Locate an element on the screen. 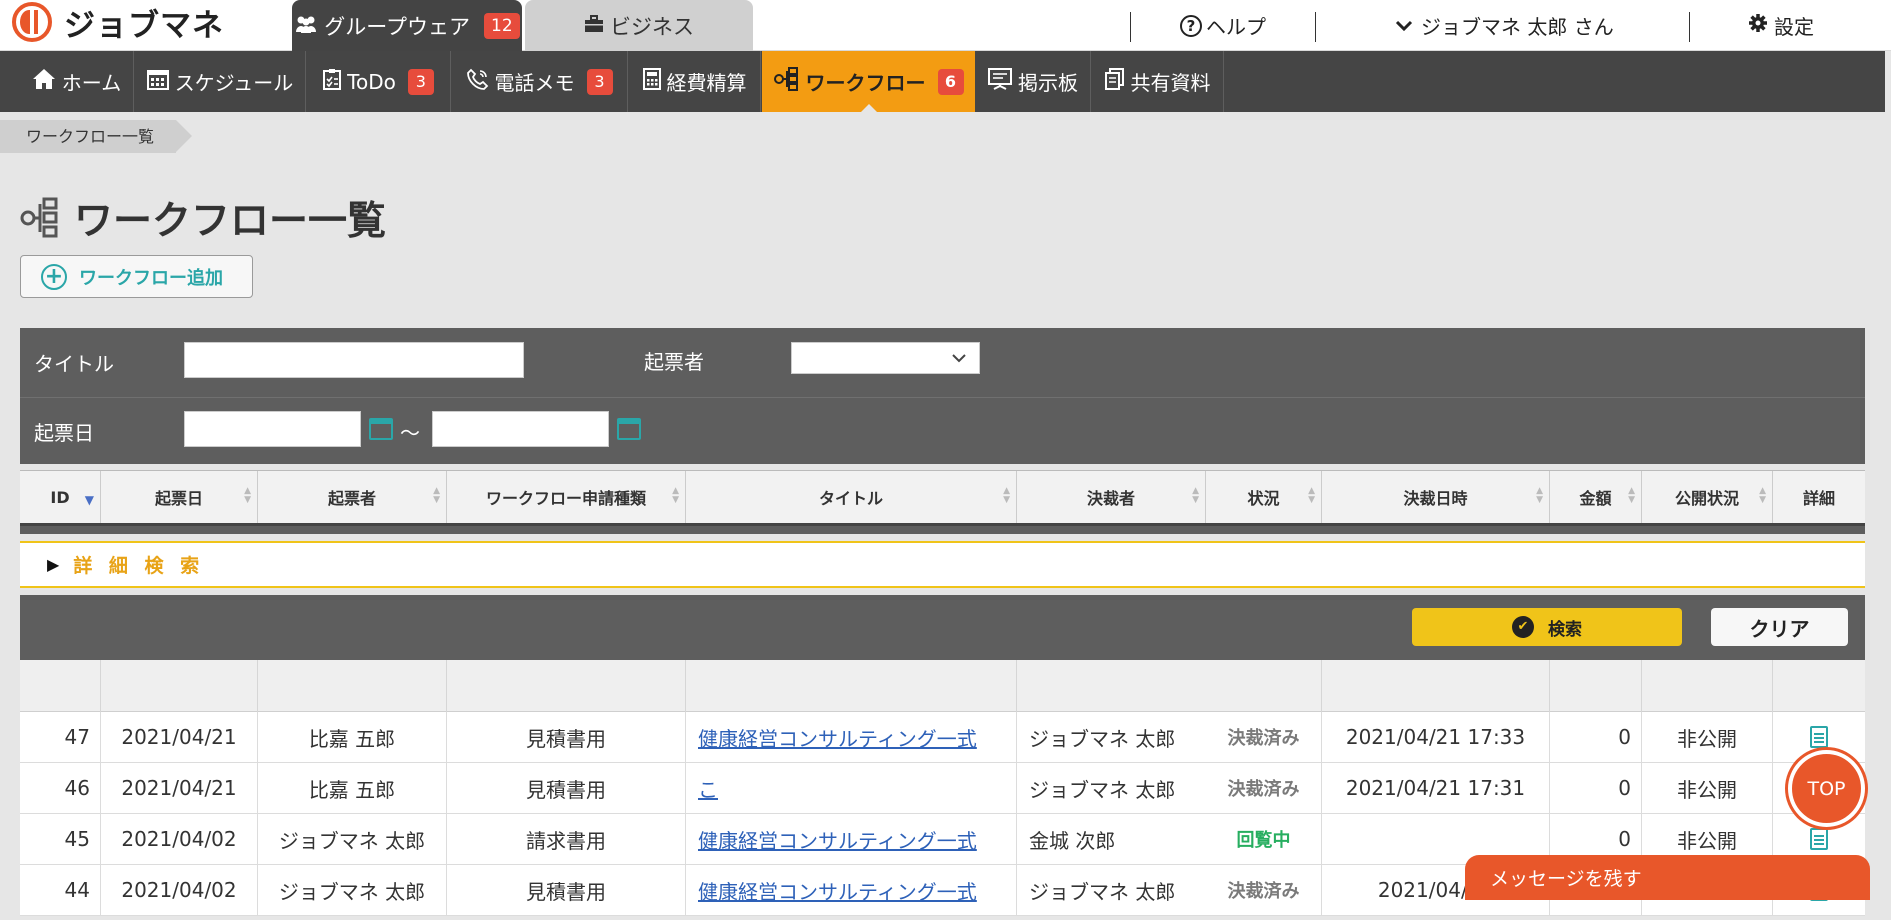  table-filter-row is located at coordinates (942, 686).